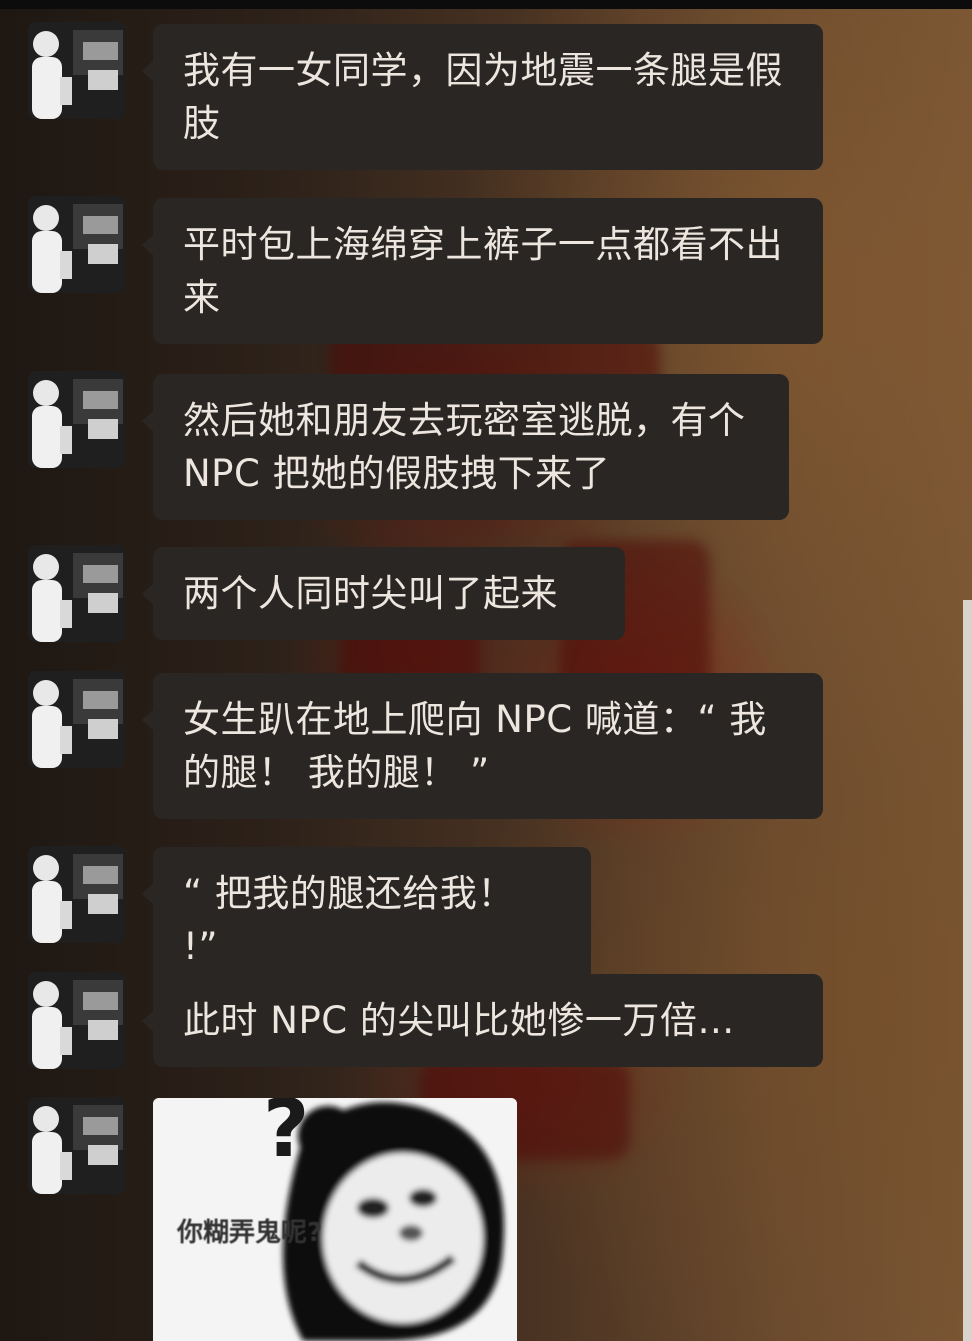  What do you see at coordinates (250, 1233) in the screenshot?
I see `meme-caption: 你糊弄鬼呢?` at bounding box center [250, 1233].